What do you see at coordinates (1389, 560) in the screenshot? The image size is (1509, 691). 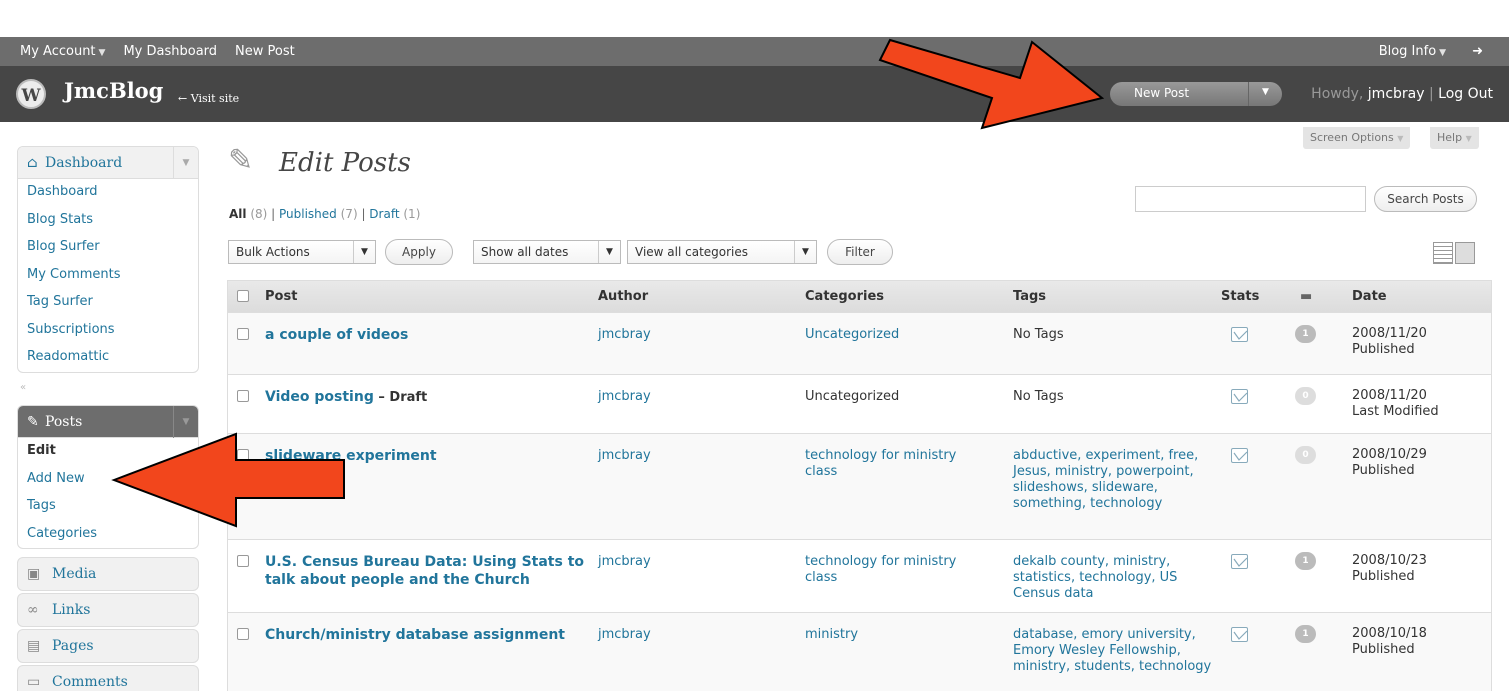 I see `post-date-value: 2008/10/23` at bounding box center [1389, 560].